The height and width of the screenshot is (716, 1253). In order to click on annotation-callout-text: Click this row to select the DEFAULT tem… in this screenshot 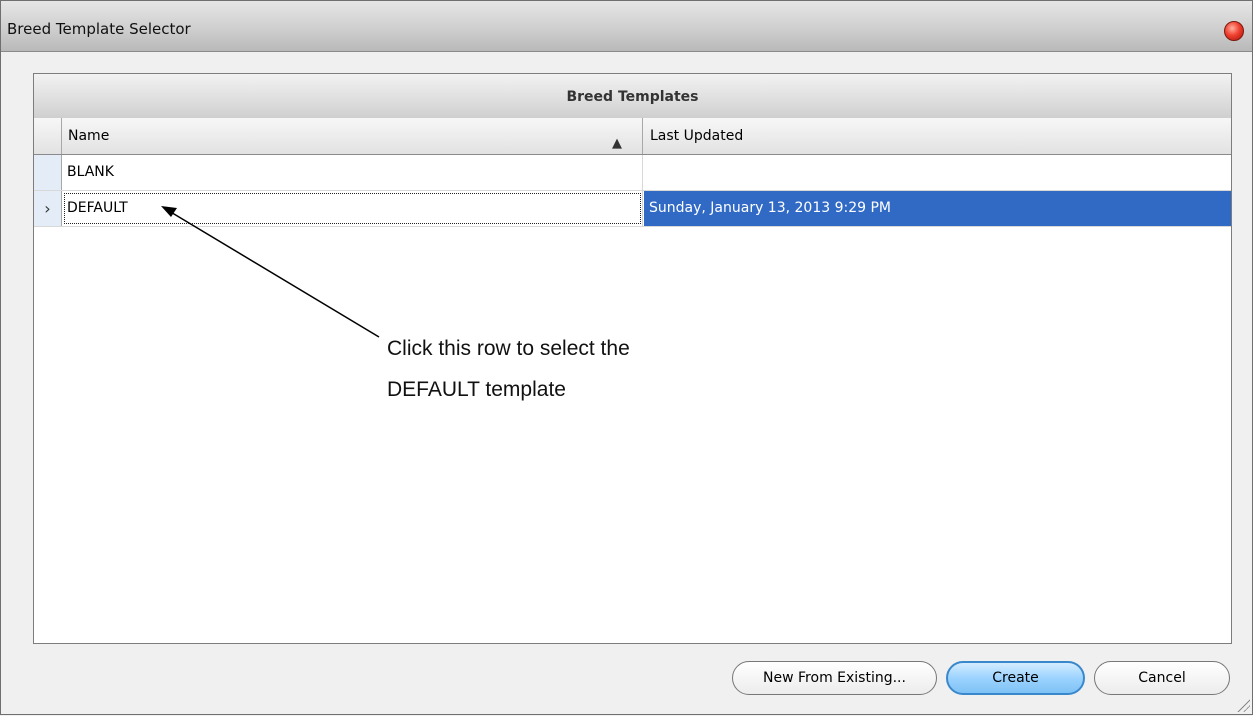, I will do `click(508, 369)`.